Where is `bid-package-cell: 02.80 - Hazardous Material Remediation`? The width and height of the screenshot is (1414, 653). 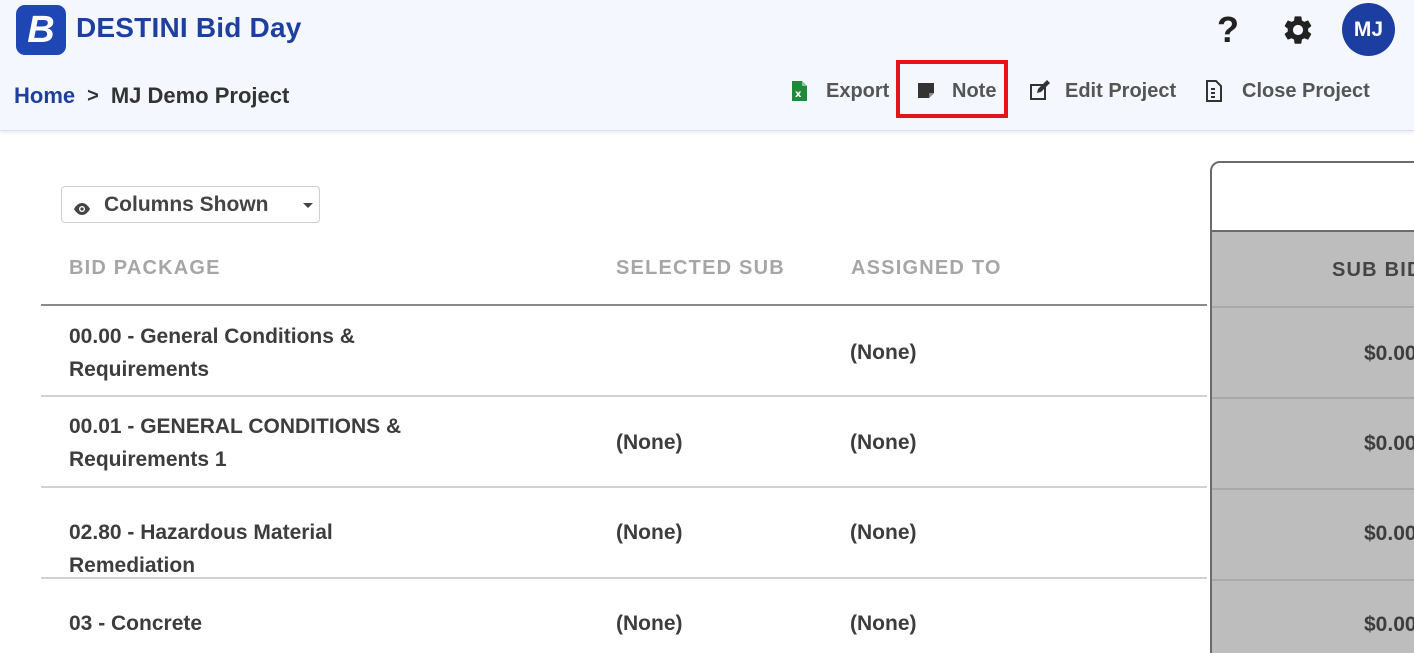
bid-package-cell: 02.80 - Hazardous Material Remediation is located at coordinates (259, 549).